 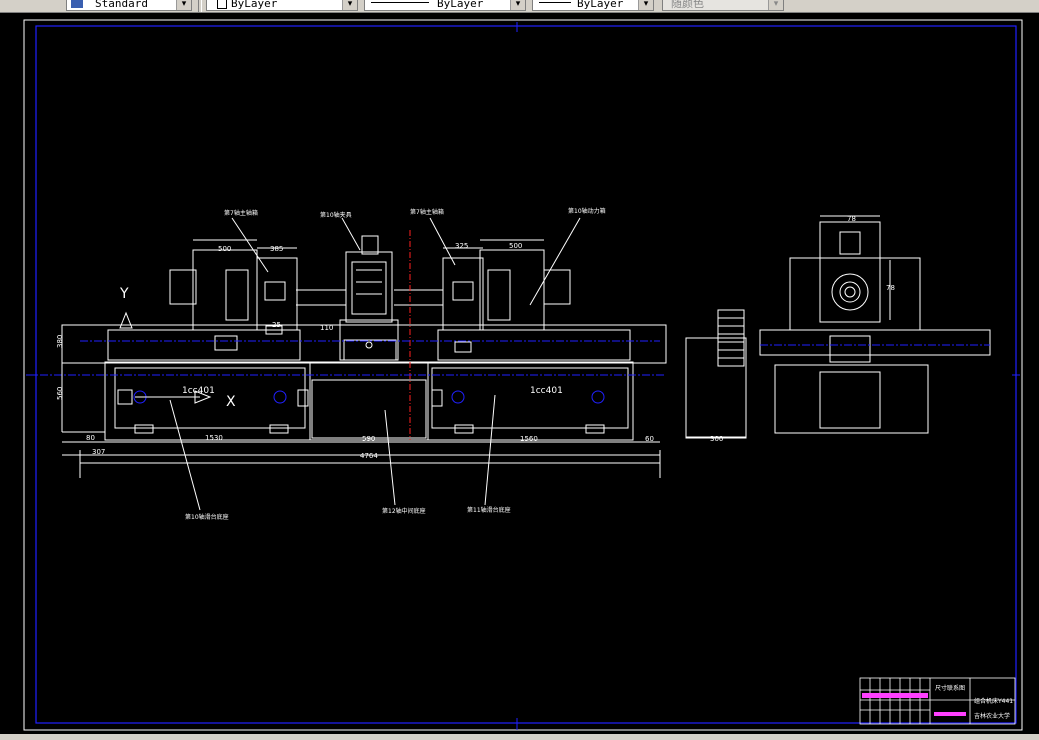 What do you see at coordinates (198, 391) in the screenshot?
I see `part-label-left: 1cc401` at bounding box center [198, 391].